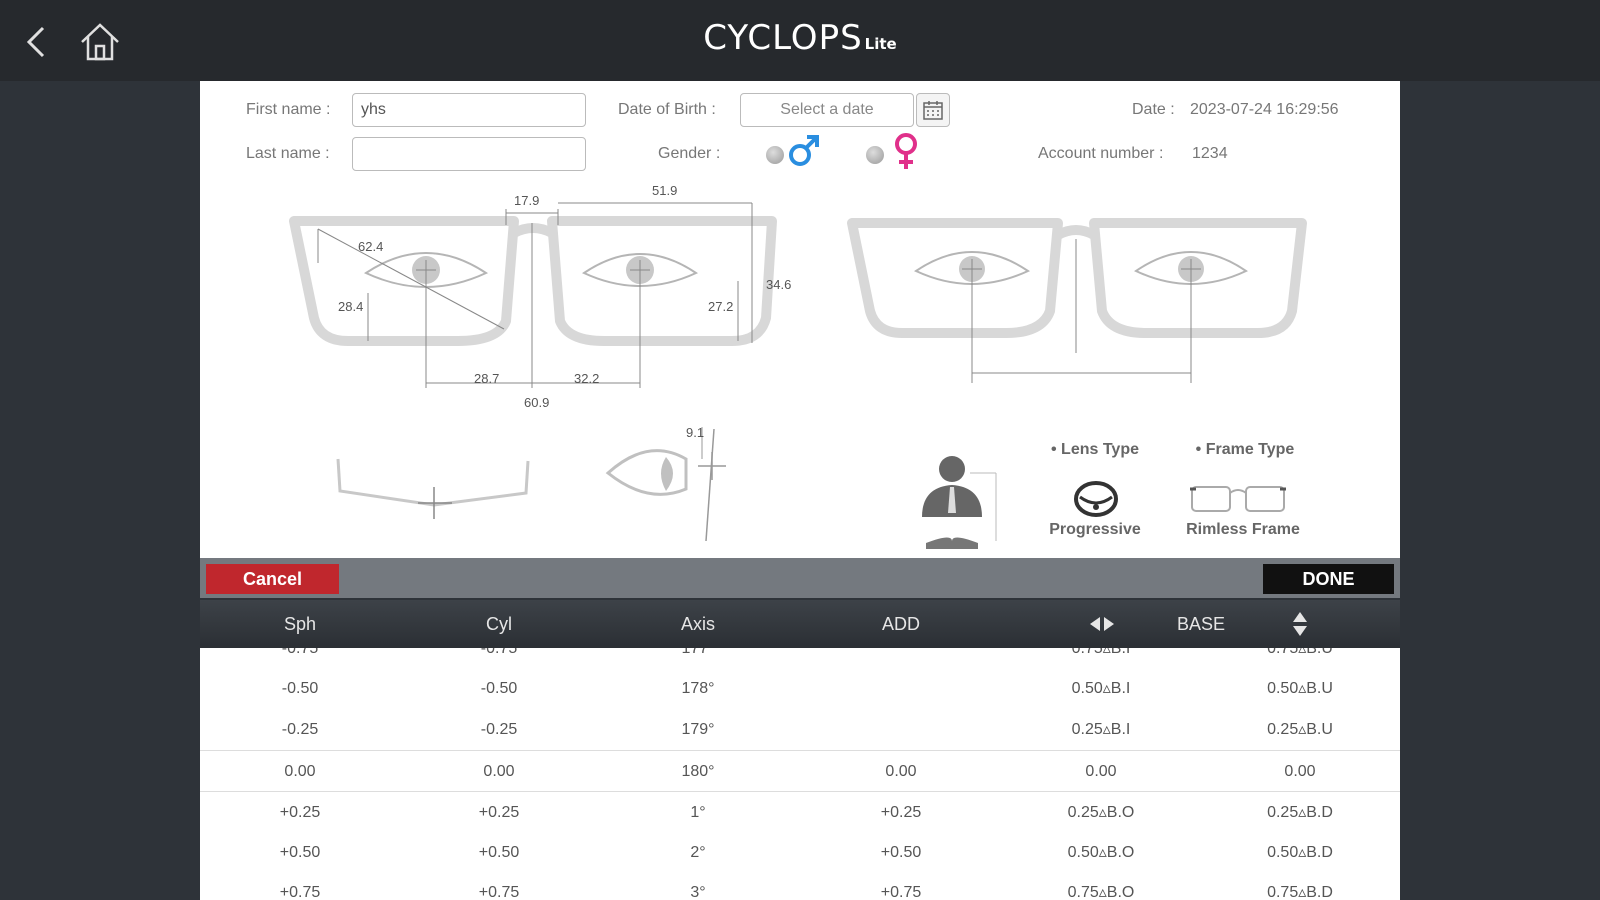 This screenshot has width=1600, height=900. I want to click on cell-add: +0.75, so click(901, 886).